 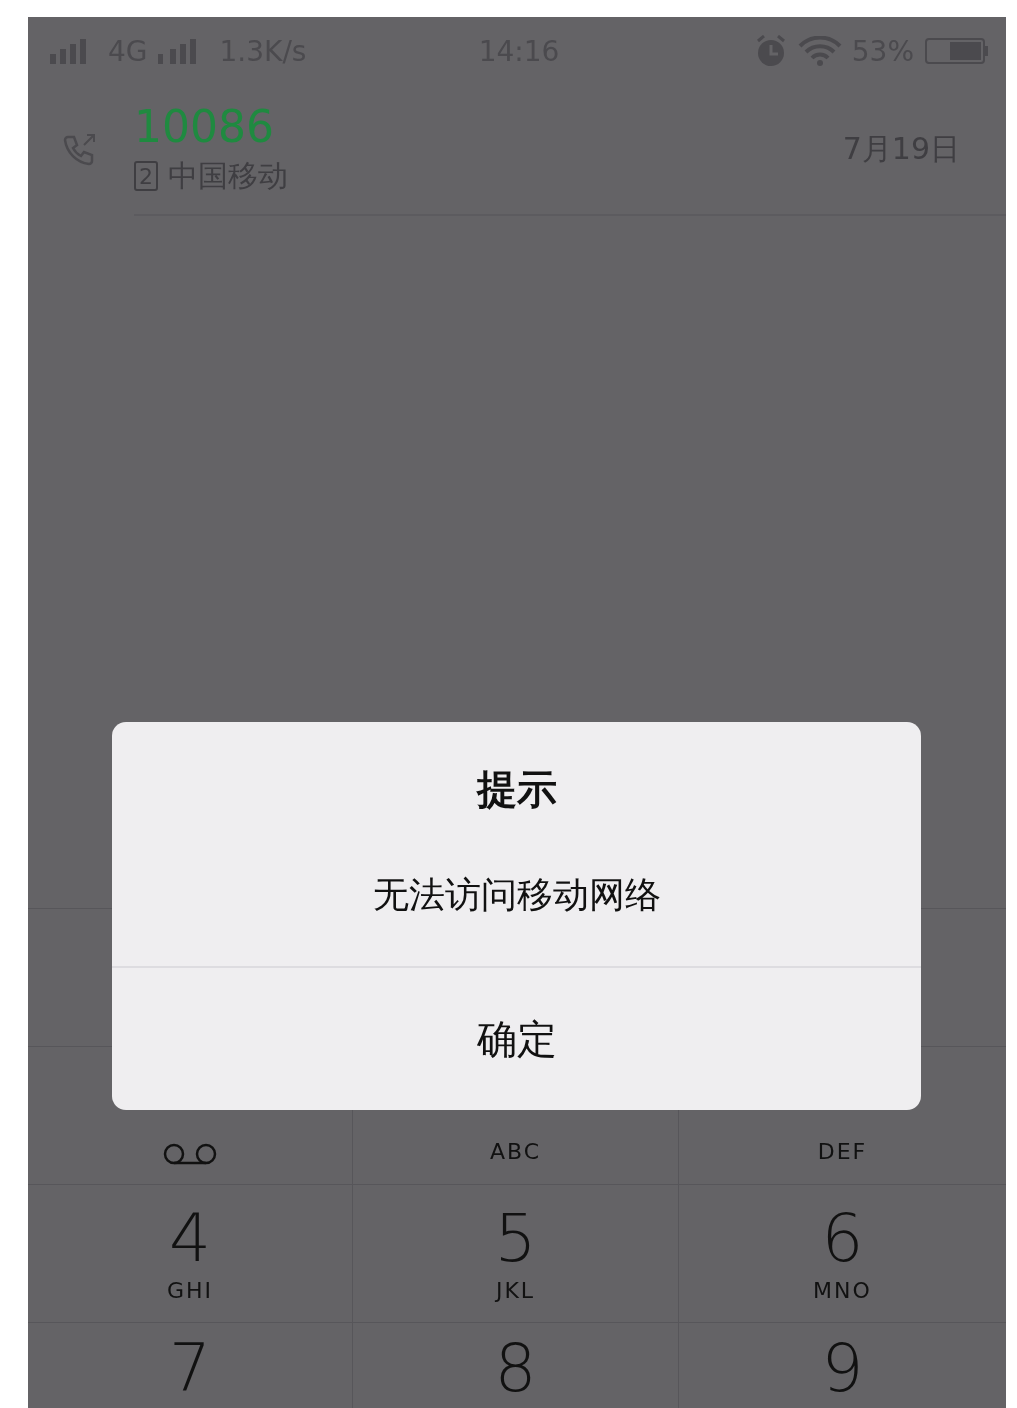 I want to click on key-digit: 5, so click(x=515, y=1238).